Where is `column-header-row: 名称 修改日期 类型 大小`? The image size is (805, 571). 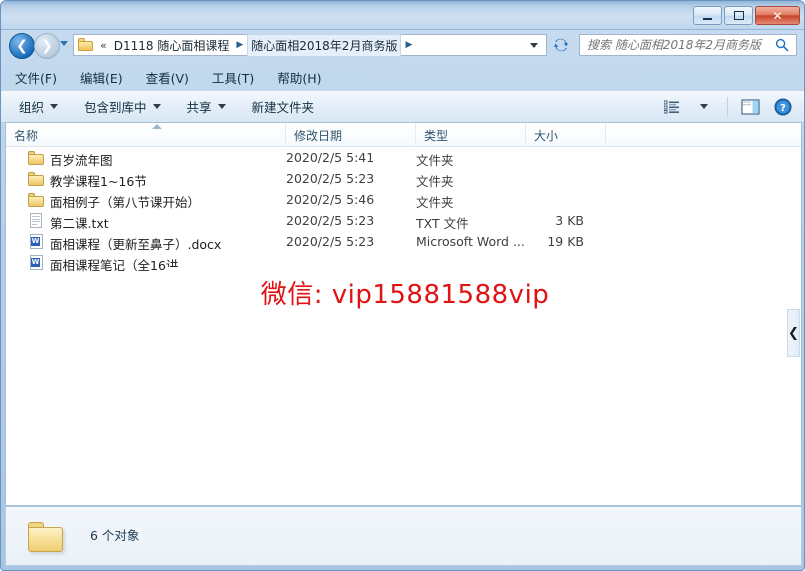
column-header-row: 名称 修改日期 类型 大小 is located at coordinates (403, 135).